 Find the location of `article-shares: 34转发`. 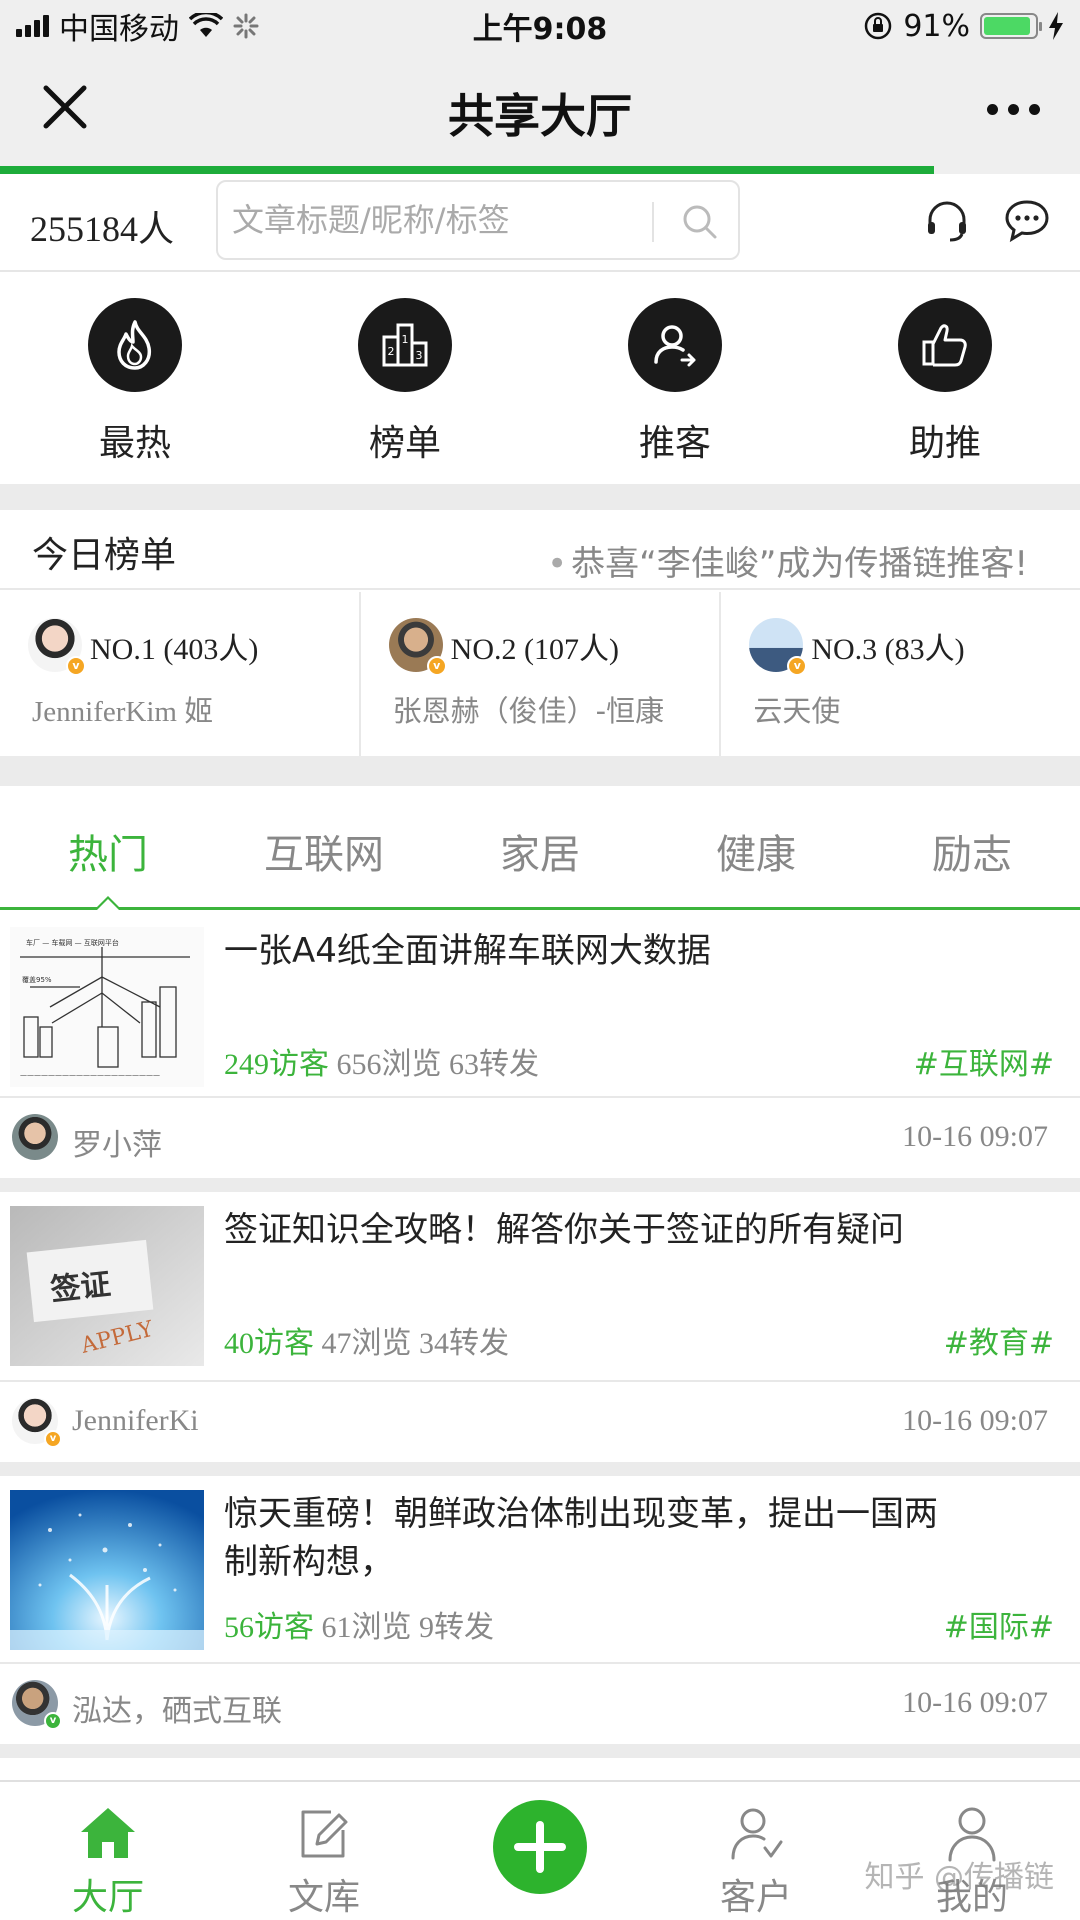

article-shares: 34转发 is located at coordinates (464, 1343).